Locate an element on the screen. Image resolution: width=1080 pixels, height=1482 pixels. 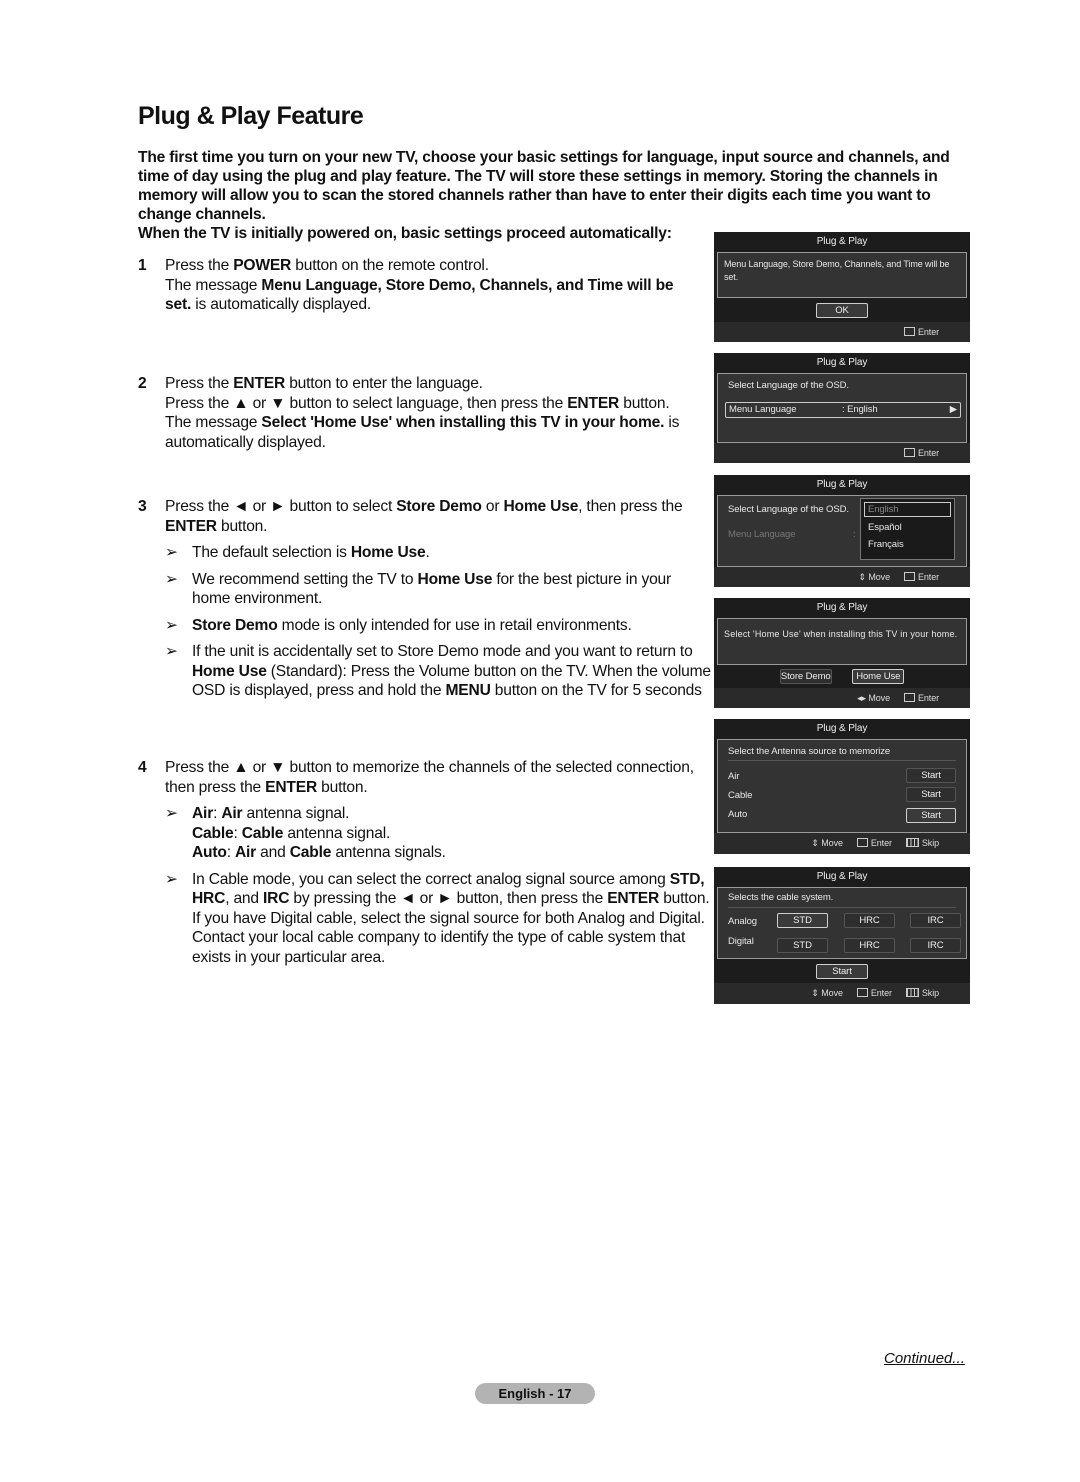
text: Store Demo is located at coordinates (439, 506).